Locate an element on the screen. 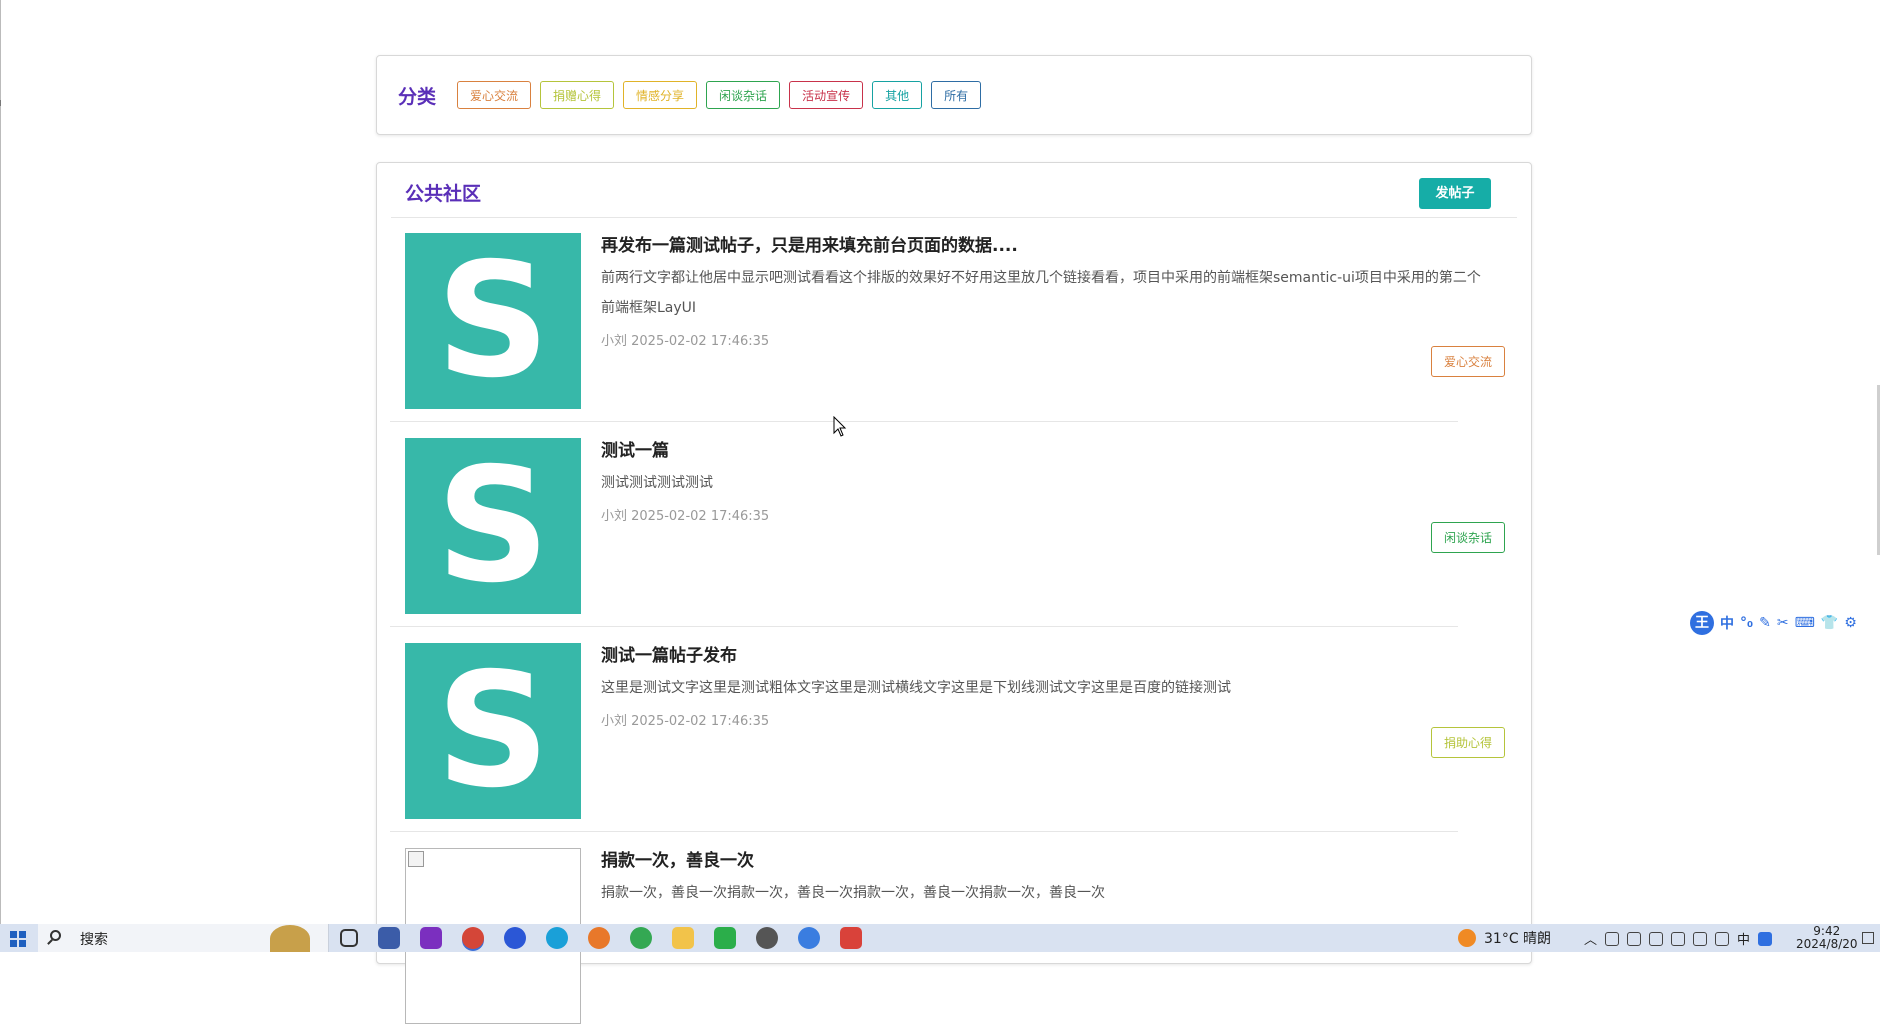 The image size is (1880, 1026). category-tag-6: 所有 is located at coordinates (956, 95).